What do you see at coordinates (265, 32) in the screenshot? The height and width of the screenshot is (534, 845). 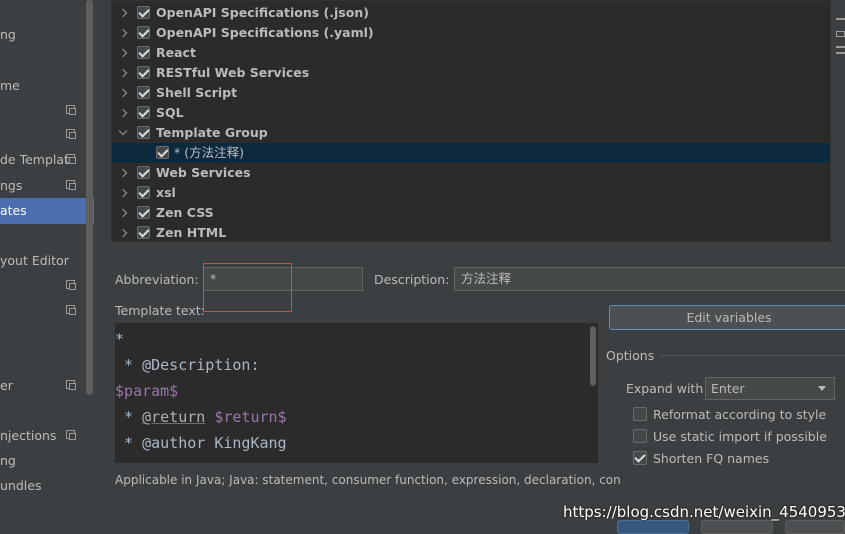 I see `template-row-label: OpenAPI Specifications (.yaml)` at bounding box center [265, 32].